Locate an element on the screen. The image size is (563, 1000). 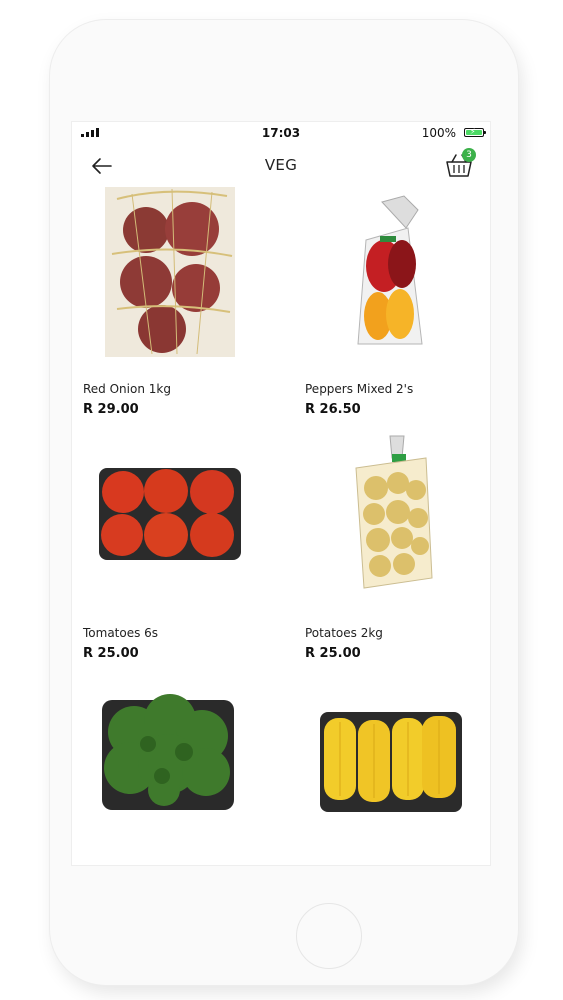
product-price: R 26.50 is located at coordinates (333, 409).